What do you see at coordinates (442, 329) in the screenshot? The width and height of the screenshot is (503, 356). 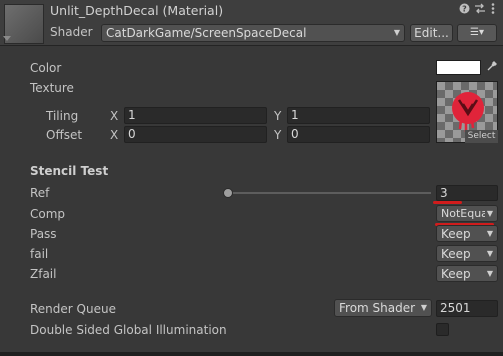 I see `double-sided-gi-checkbox` at bounding box center [442, 329].